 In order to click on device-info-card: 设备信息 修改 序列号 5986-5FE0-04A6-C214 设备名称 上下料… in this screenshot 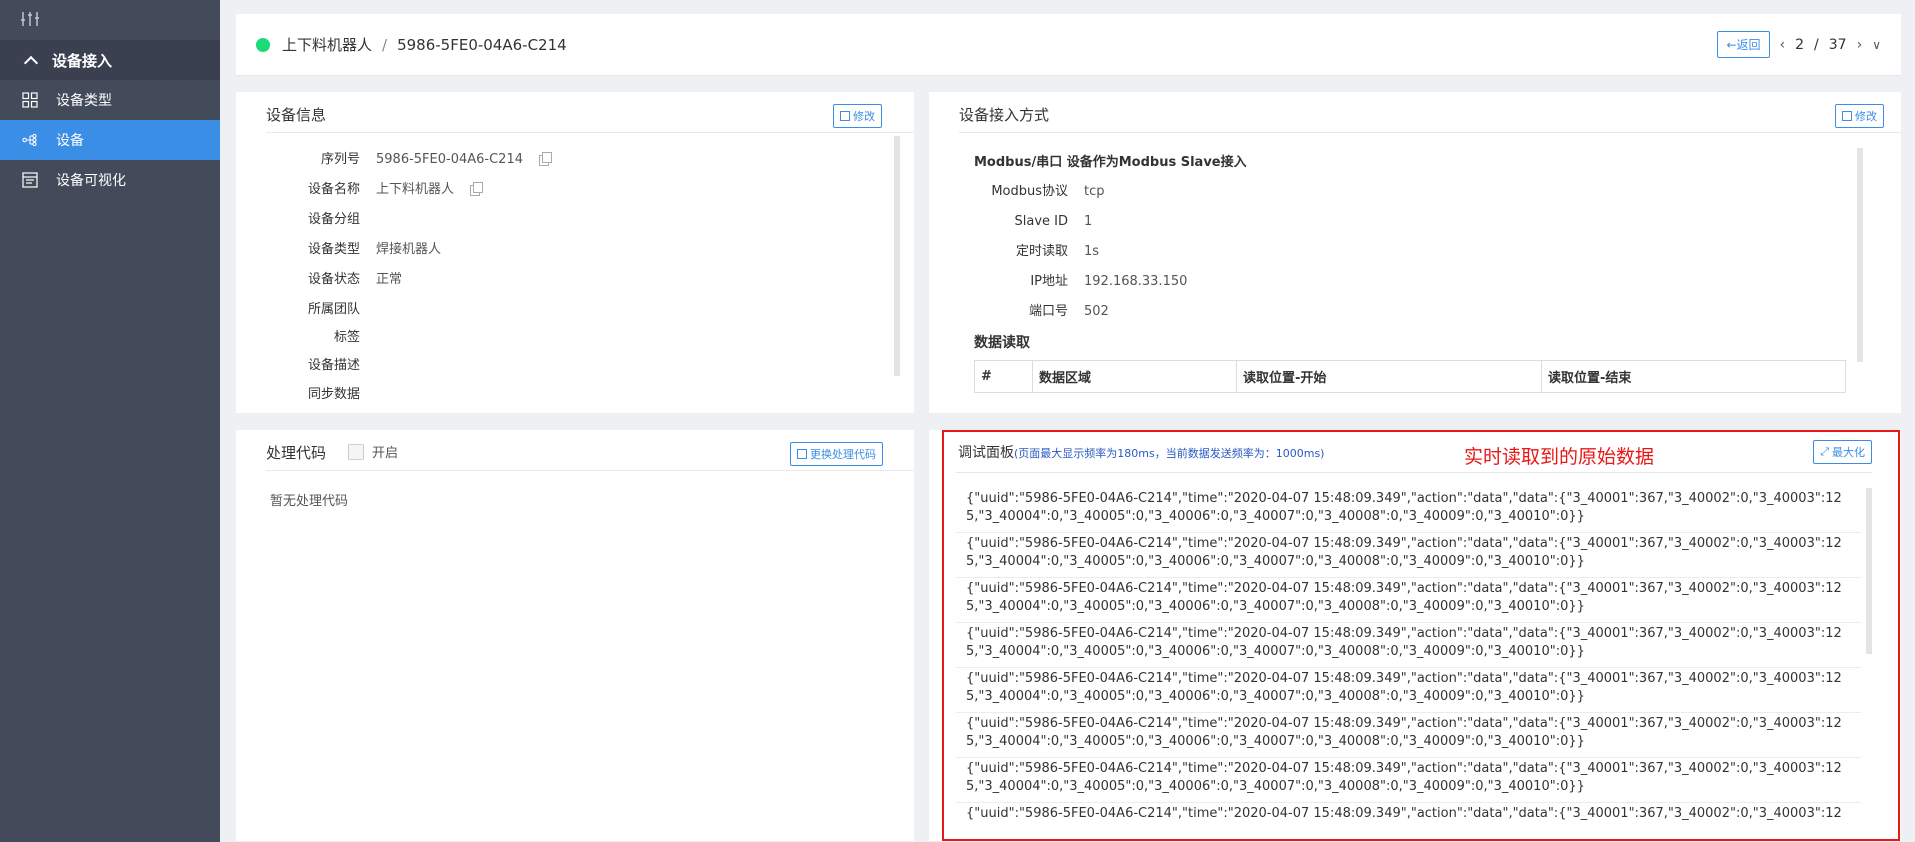, I will do `click(575, 252)`.